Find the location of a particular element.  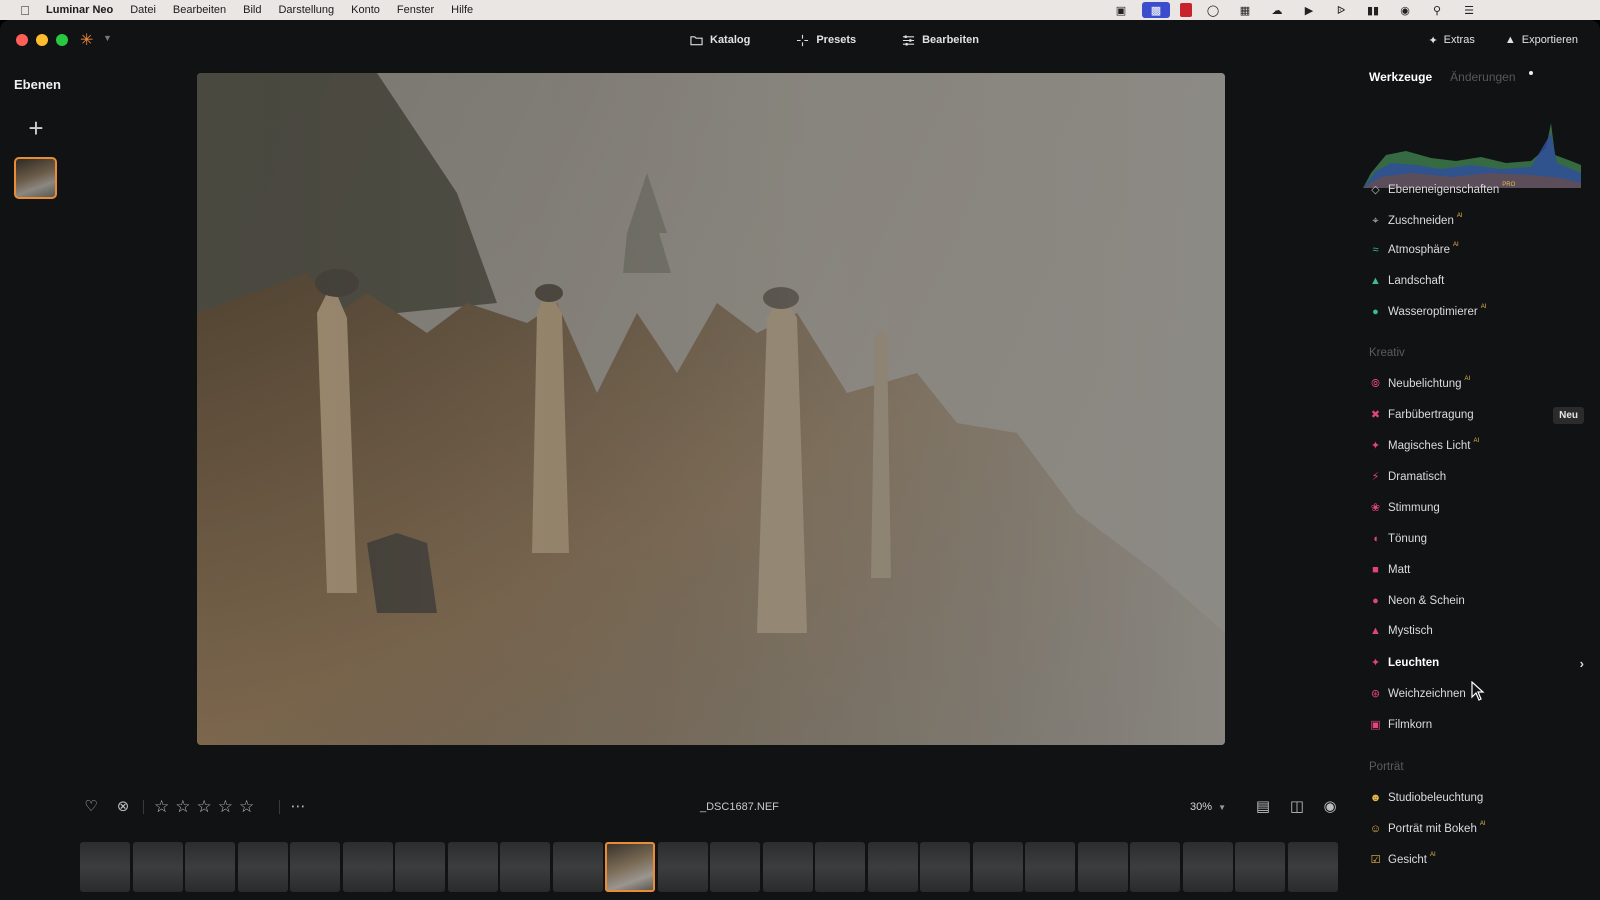

tool-neon-schein: ● Neon & Schein is located at coordinates (1476, 601).